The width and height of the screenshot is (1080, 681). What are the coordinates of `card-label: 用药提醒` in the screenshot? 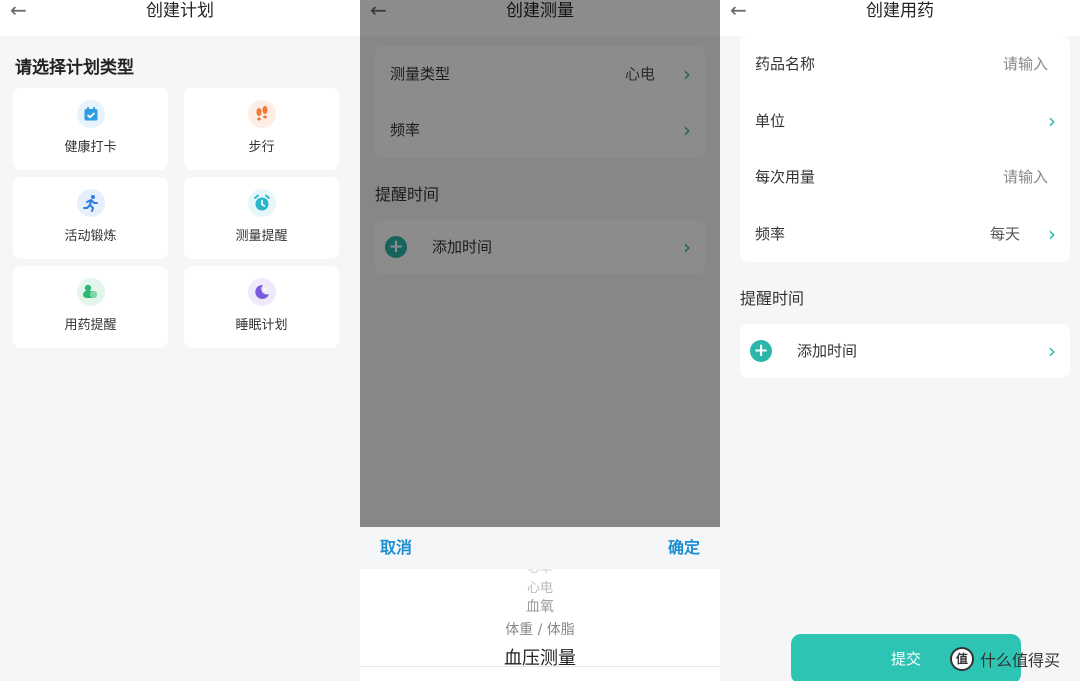 It's located at (90, 325).